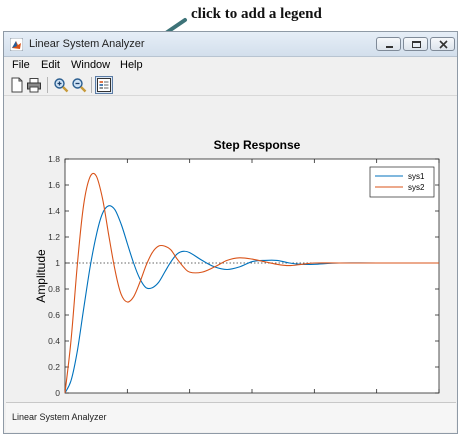 Image resolution: width=461 pixels, height=438 pixels. Describe the element at coordinates (54, 315) in the screenshot. I see `y-tick-label: 0.6` at that location.